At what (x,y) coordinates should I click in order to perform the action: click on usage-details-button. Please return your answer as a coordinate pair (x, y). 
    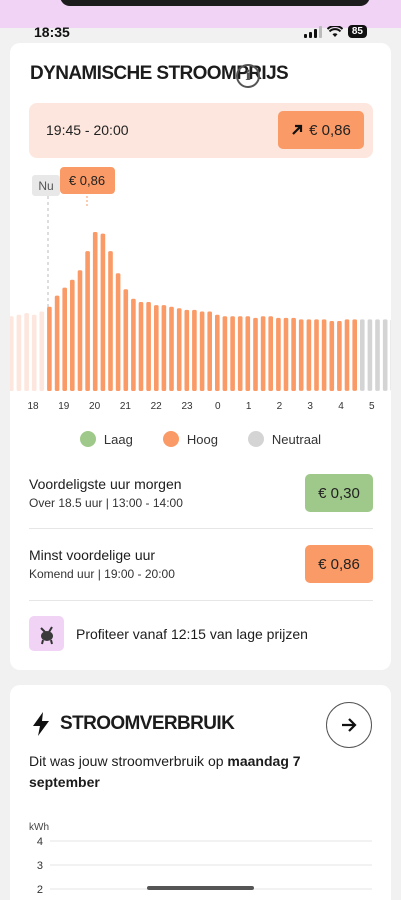
    Looking at the image, I should click on (349, 725).